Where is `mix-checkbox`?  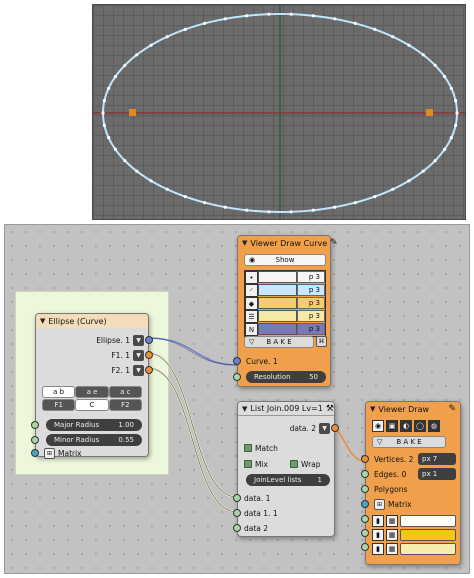
mix-checkbox is located at coordinates (248, 464).